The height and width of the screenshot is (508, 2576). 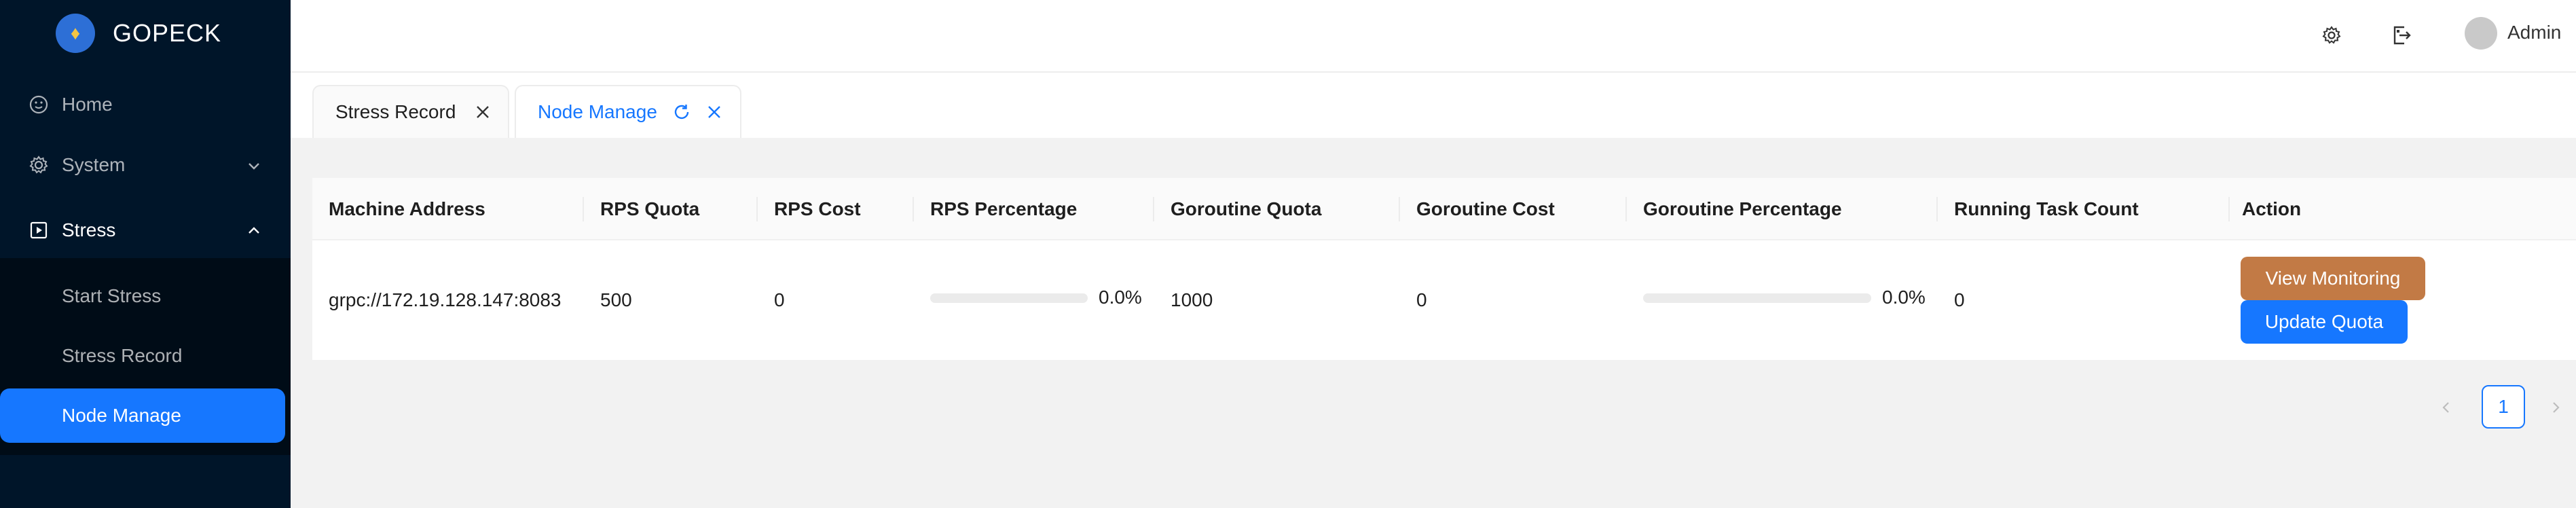 I want to click on running-task-count: 0, so click(x=1960, y=299).